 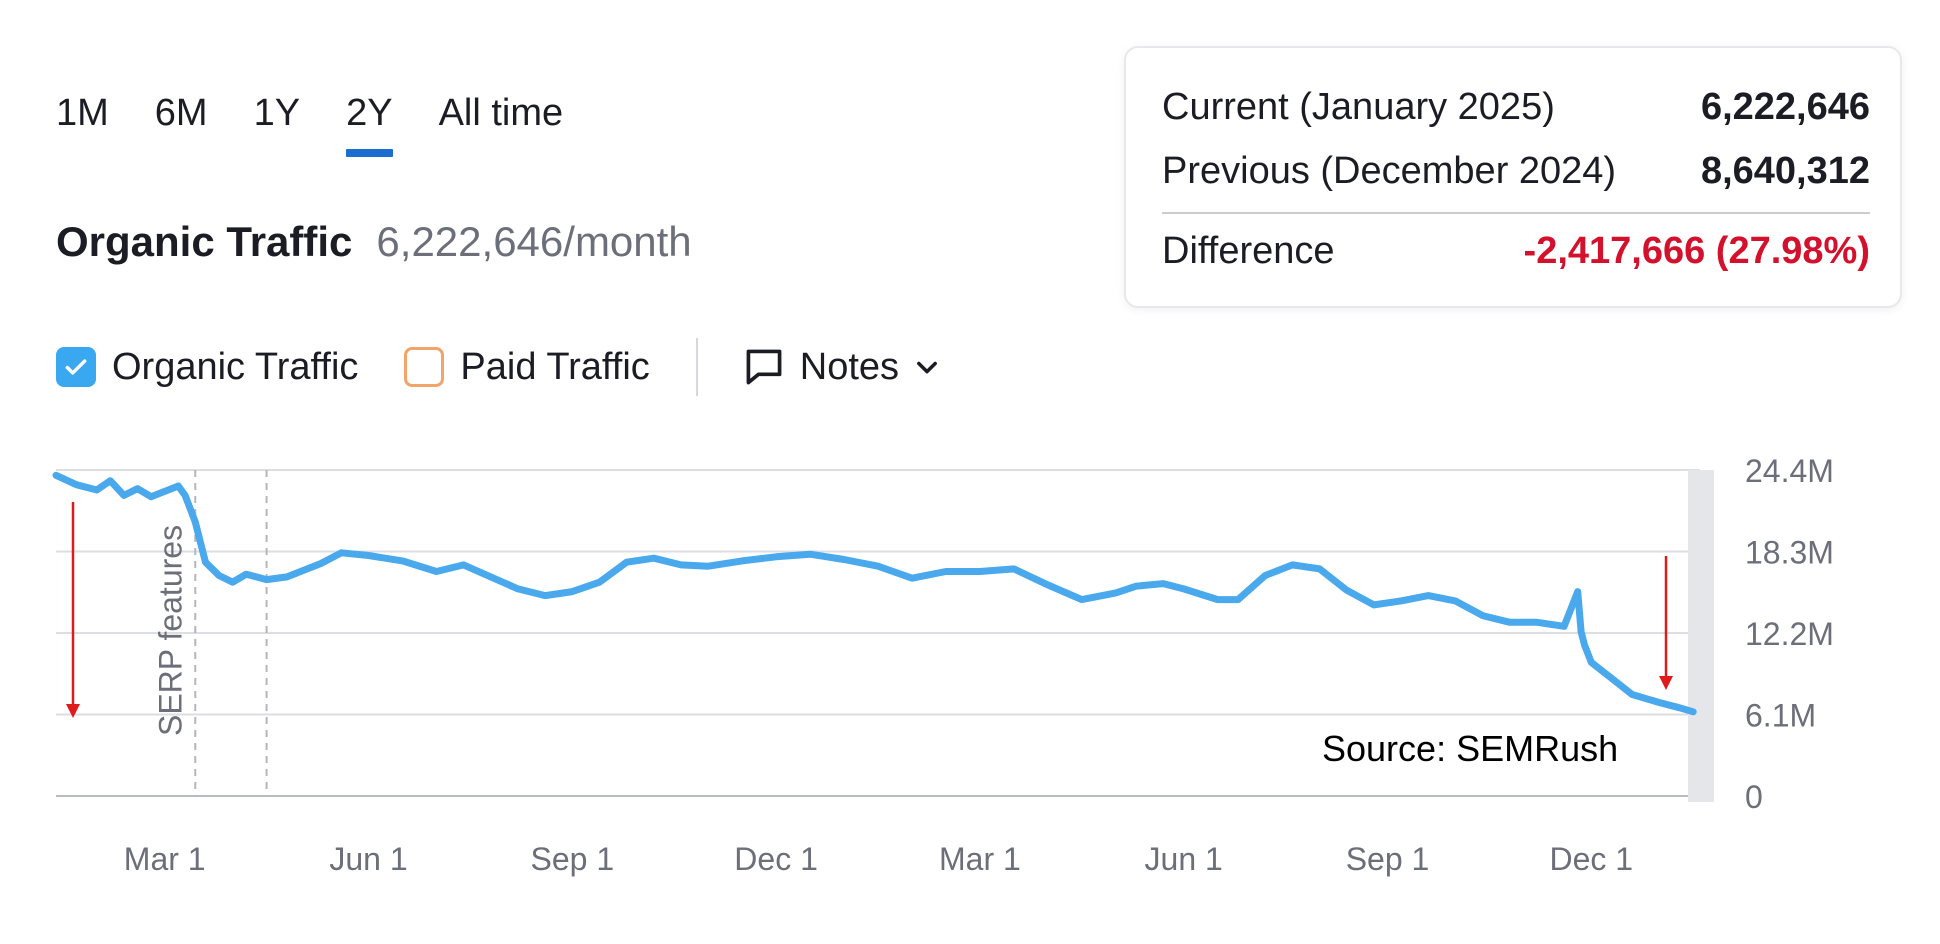 What do you see at coordinates (1754, 797) in the screenshot?
I see `y-tick-label: 0` at bounding box center [1754, 797].